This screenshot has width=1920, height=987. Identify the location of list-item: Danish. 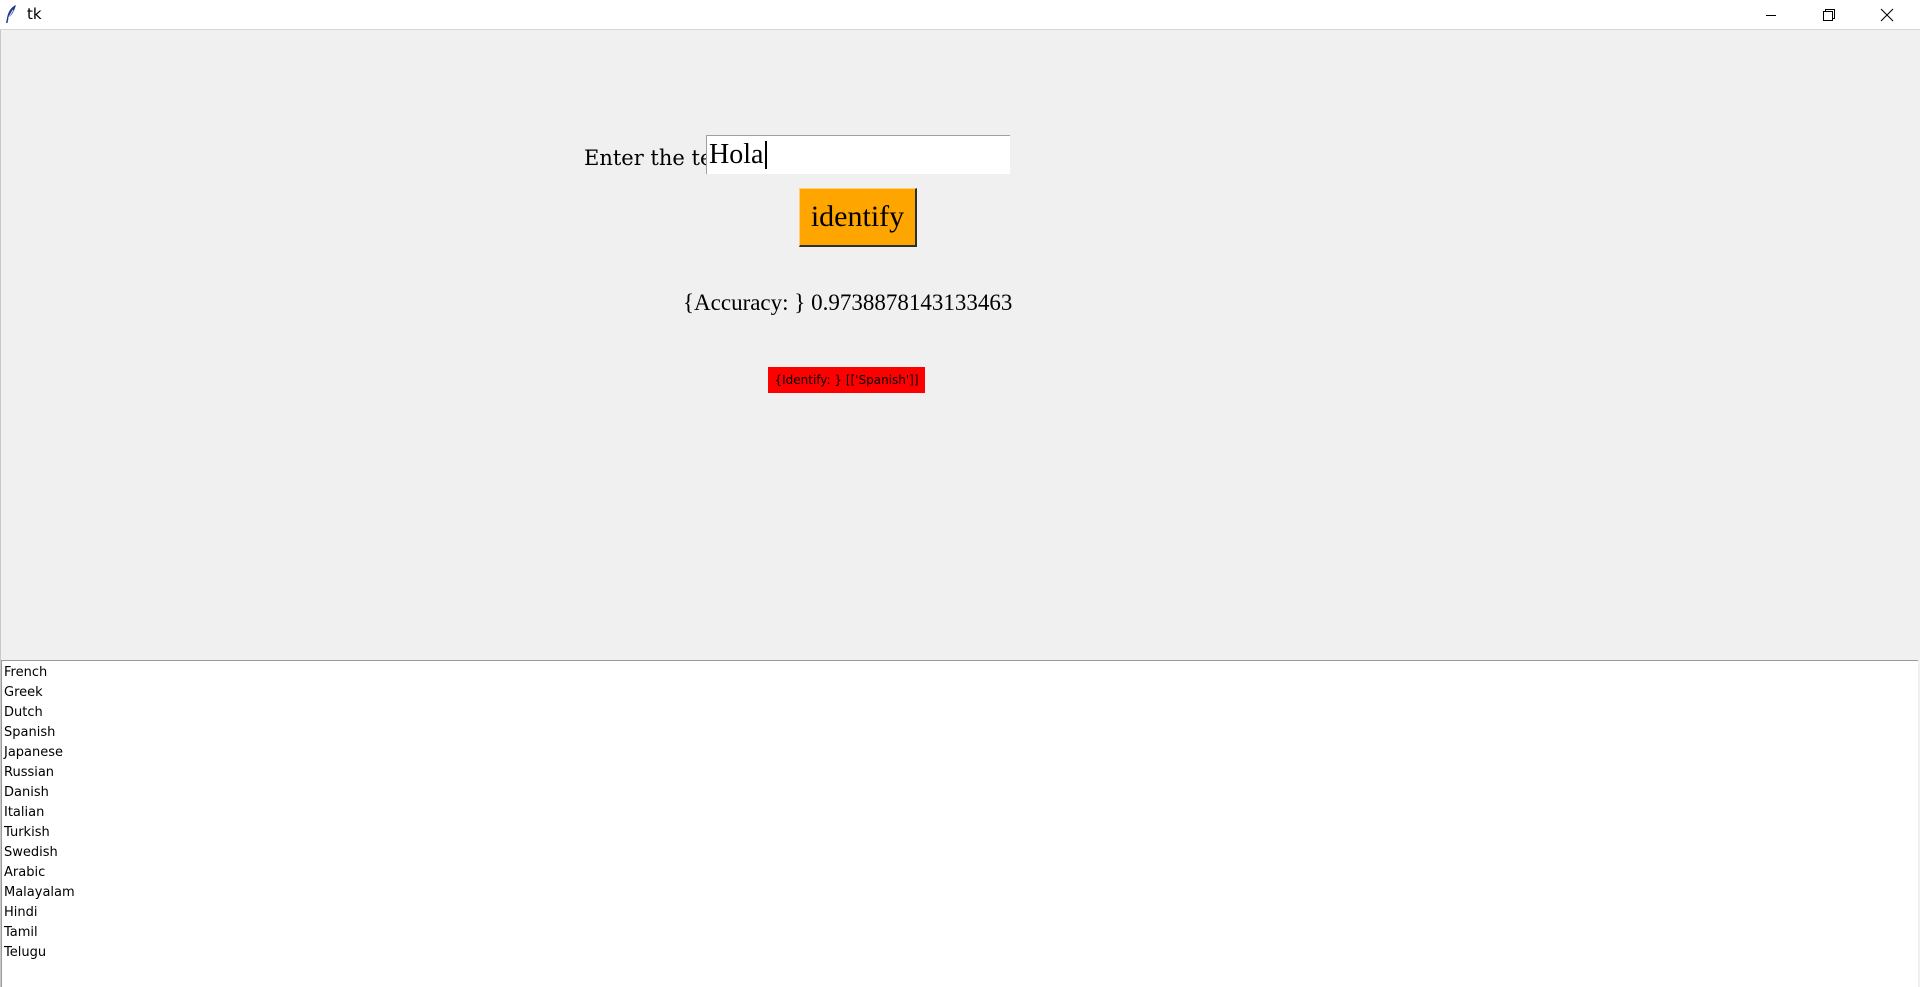
(961, 793).